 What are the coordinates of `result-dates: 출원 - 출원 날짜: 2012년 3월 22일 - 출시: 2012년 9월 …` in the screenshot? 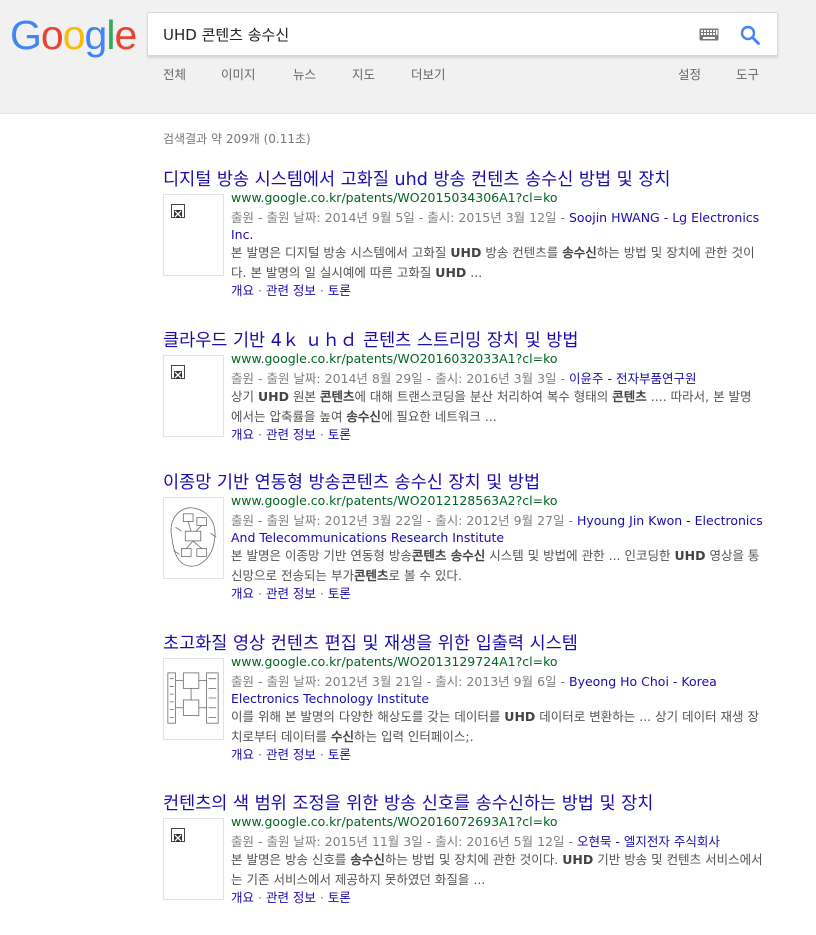 It's located at (404, 520).